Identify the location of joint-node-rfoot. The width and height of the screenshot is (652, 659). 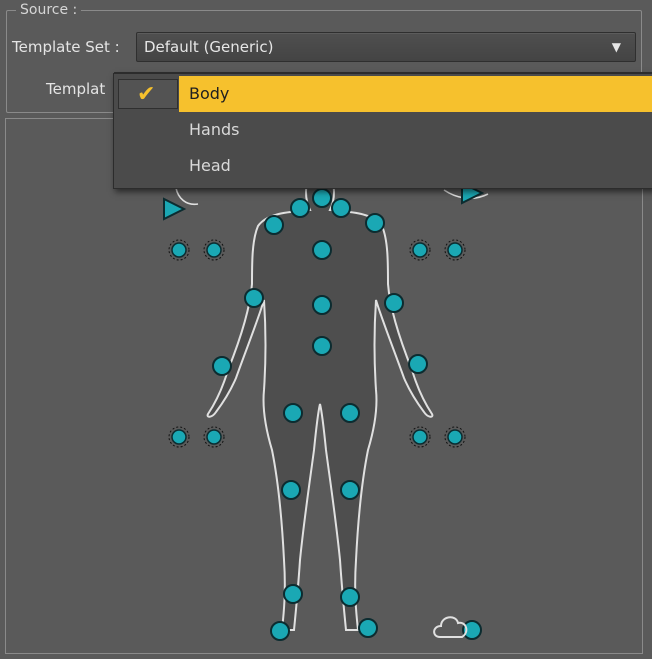
(368, 628).